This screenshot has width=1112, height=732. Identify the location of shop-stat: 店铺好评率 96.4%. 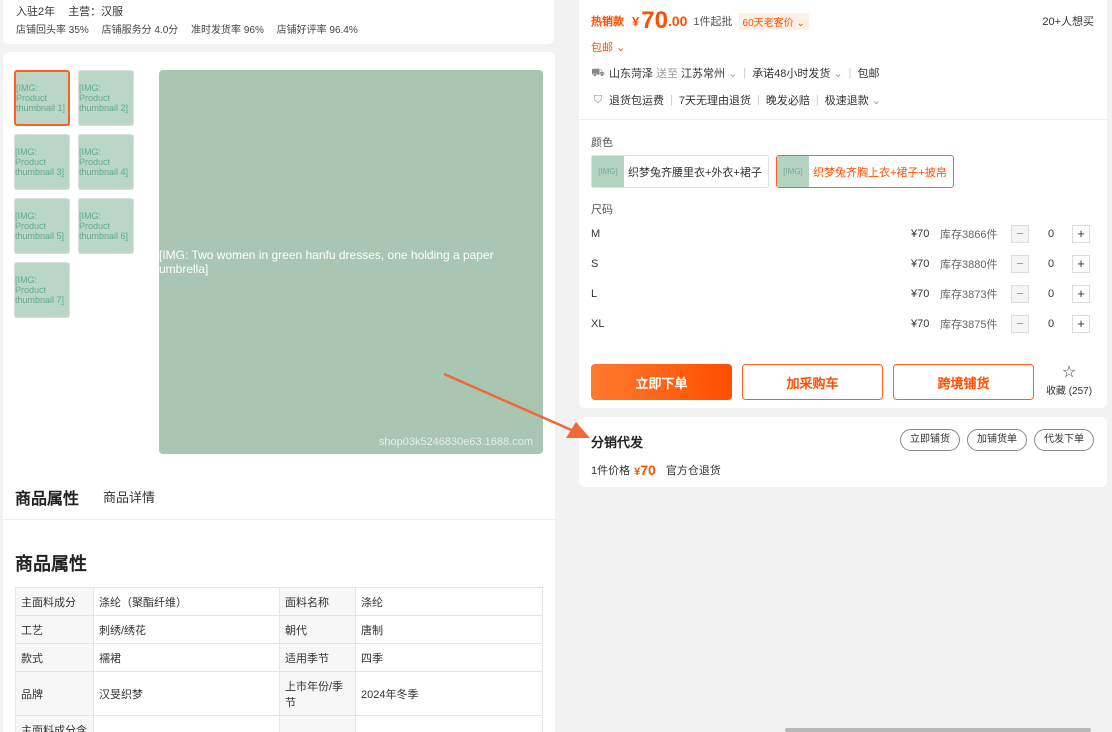
(317, 30).